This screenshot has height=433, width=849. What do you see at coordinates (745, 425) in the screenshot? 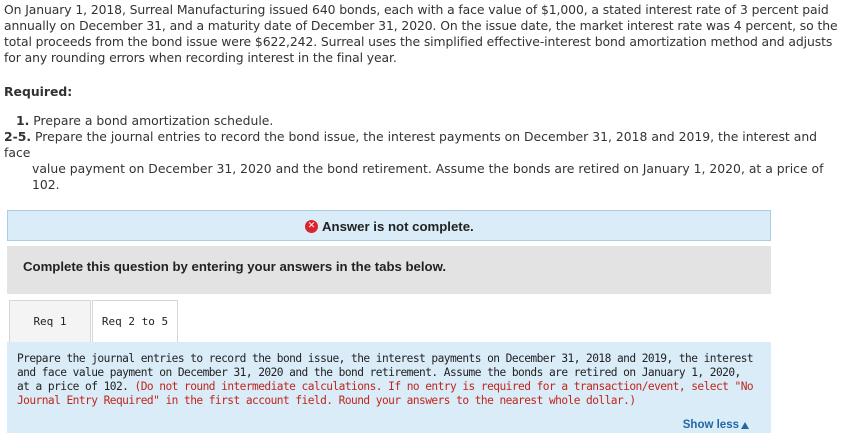
I see `triangle-up-icon` at bounding box center [745, 425].